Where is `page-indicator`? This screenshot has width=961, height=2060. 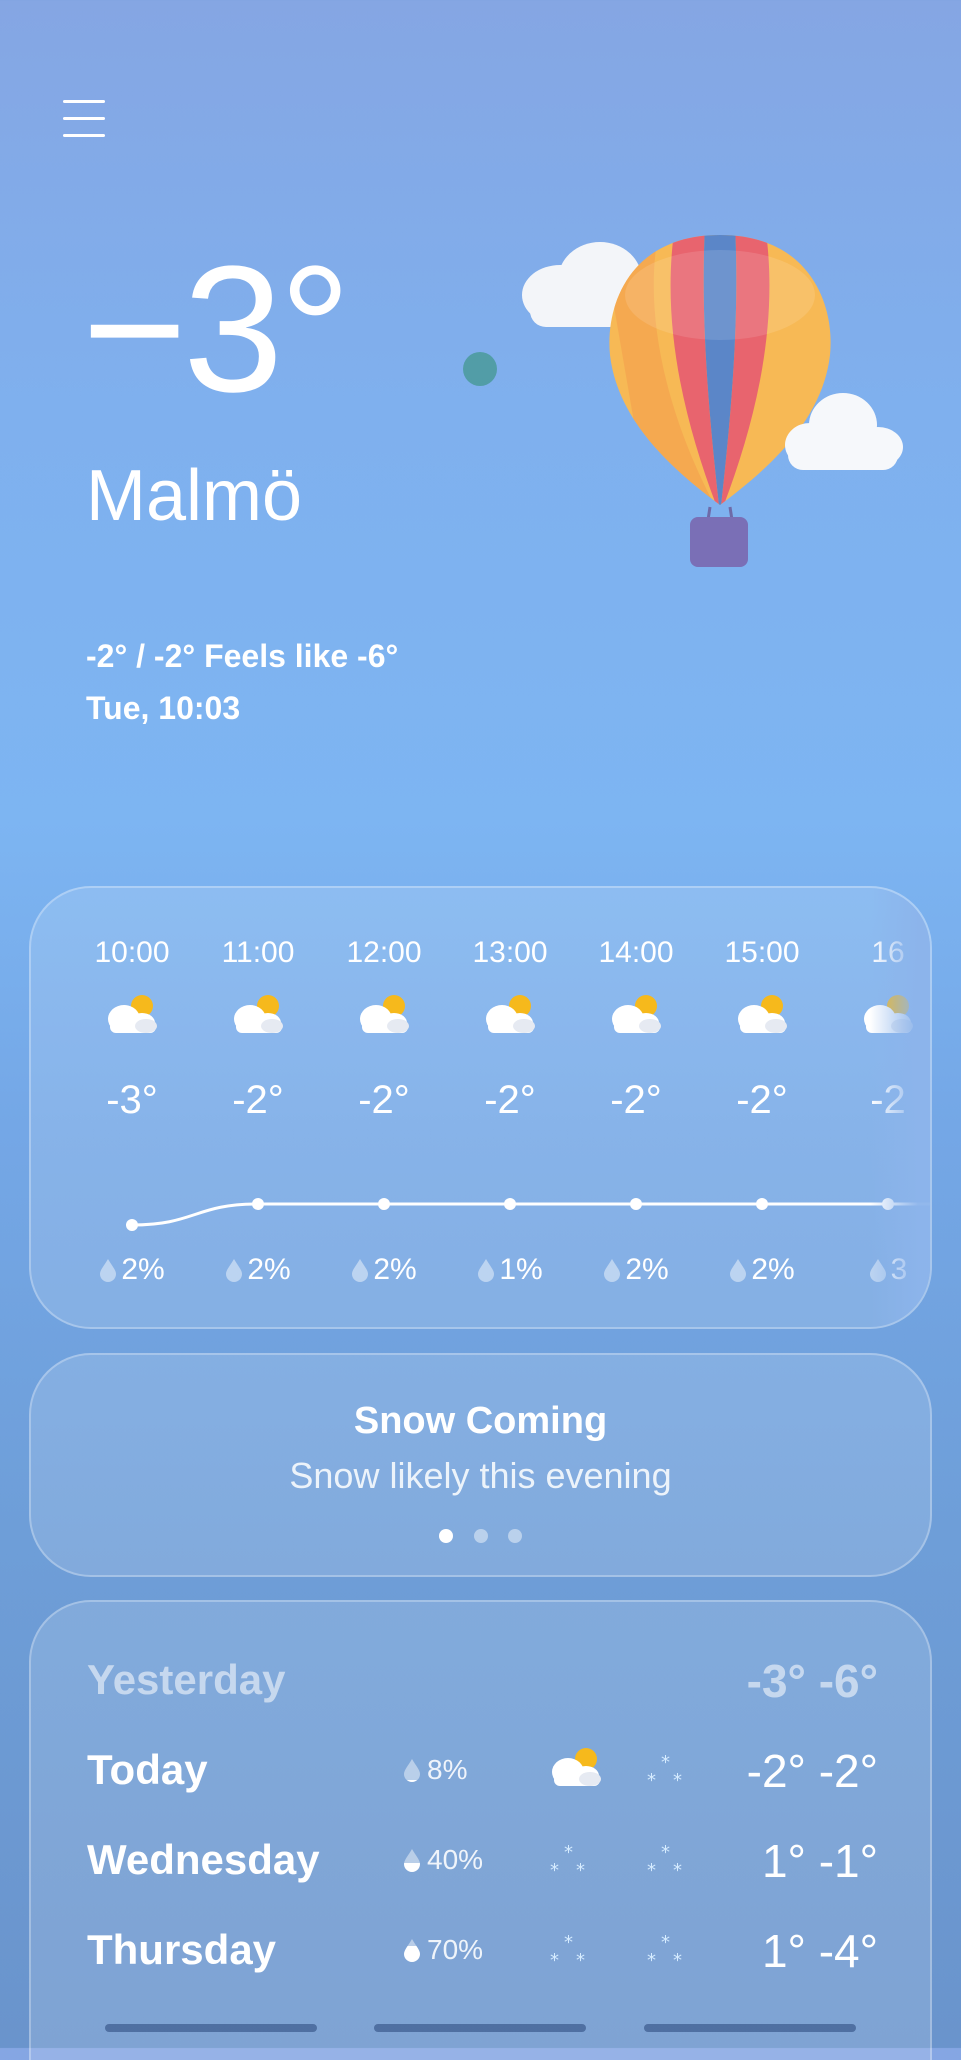
page-indicator is located at coordinates (480, 1538).